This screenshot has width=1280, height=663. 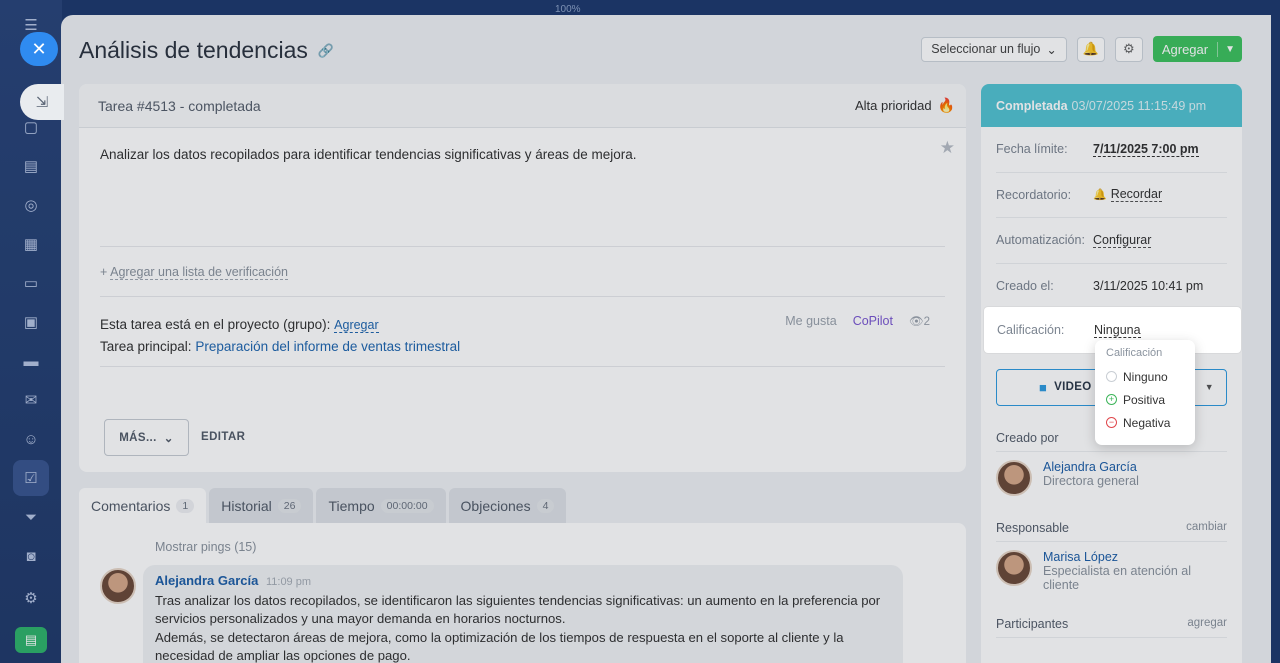 I want to click on option-label: Positiva, so click(x=1144, y=399).